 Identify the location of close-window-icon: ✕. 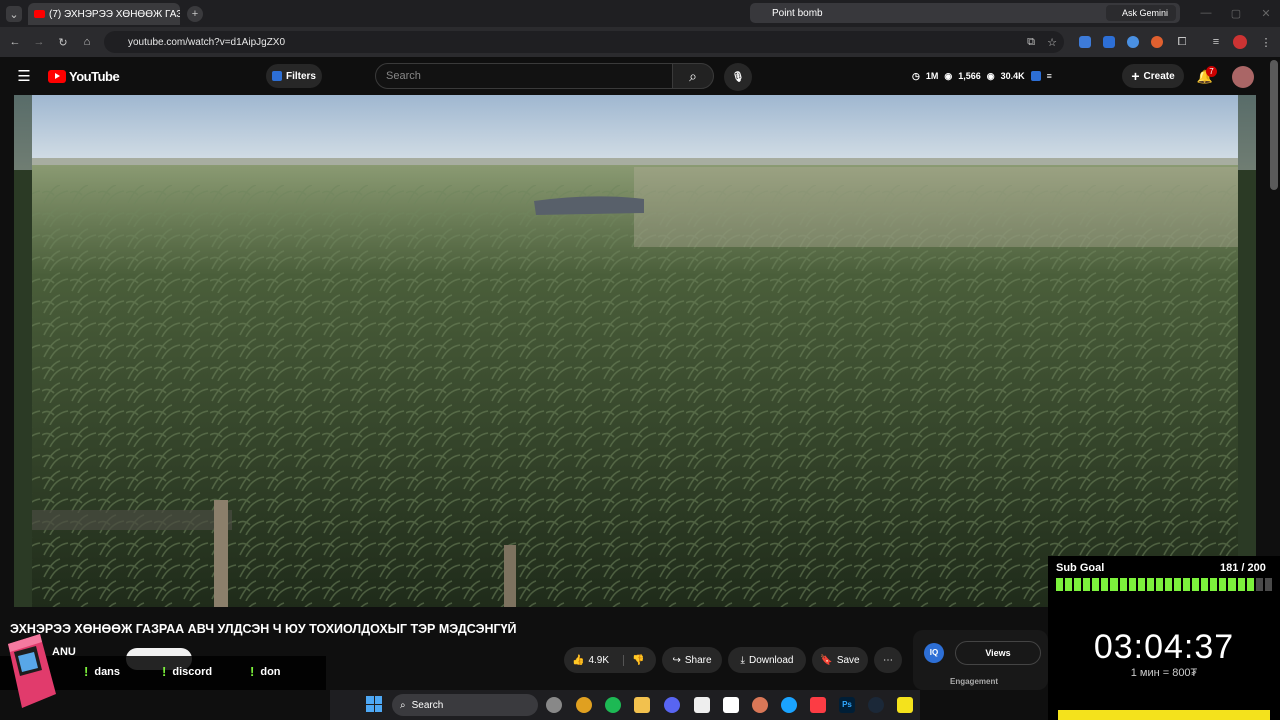
(1266, 13).